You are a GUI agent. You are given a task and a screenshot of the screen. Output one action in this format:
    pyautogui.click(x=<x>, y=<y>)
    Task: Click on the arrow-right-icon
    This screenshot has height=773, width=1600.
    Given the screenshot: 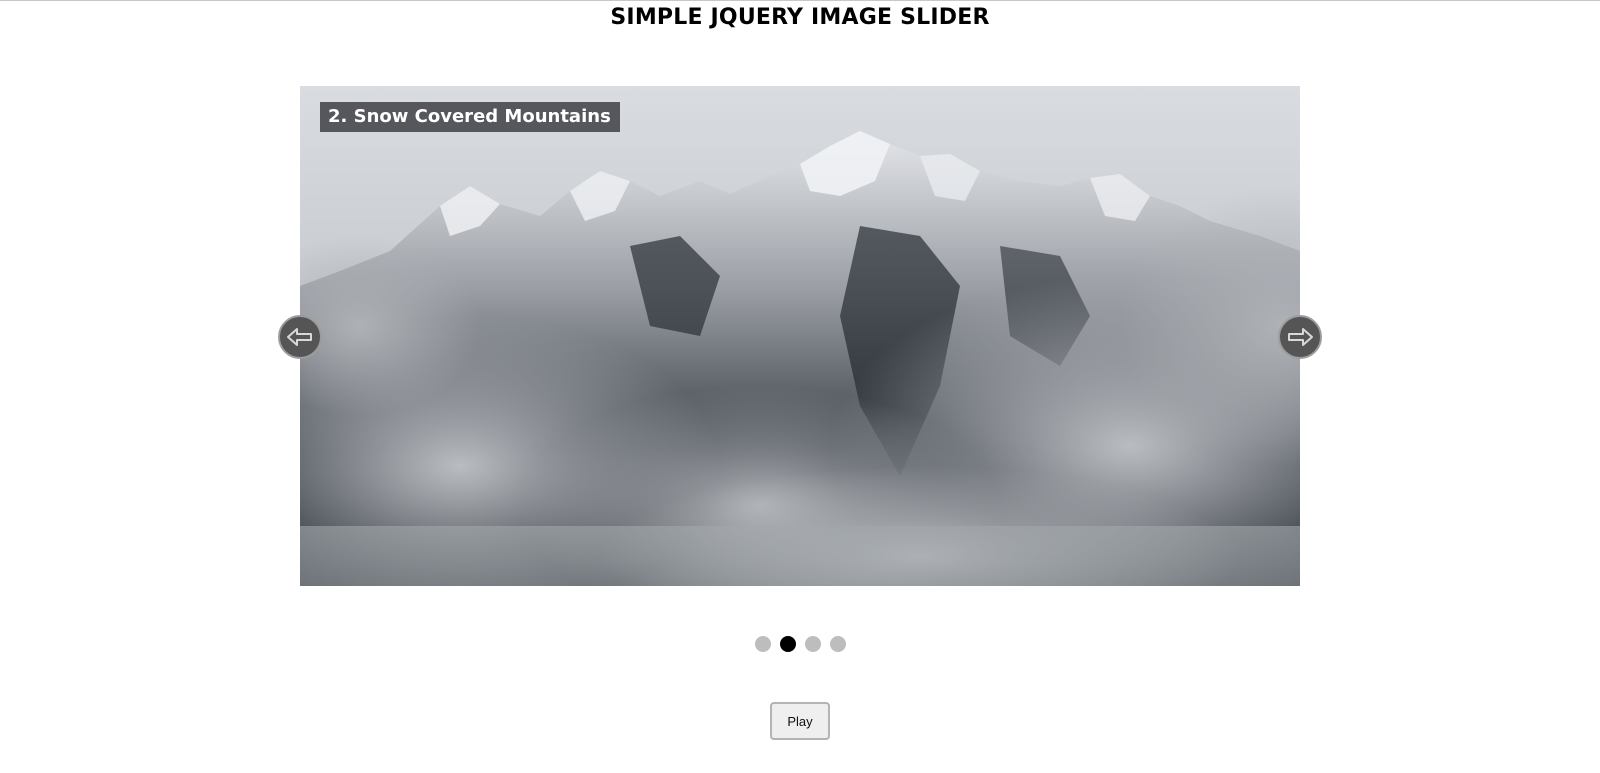 What is the action you would take?
    pyautogui.click(x=1300, y=337)
    